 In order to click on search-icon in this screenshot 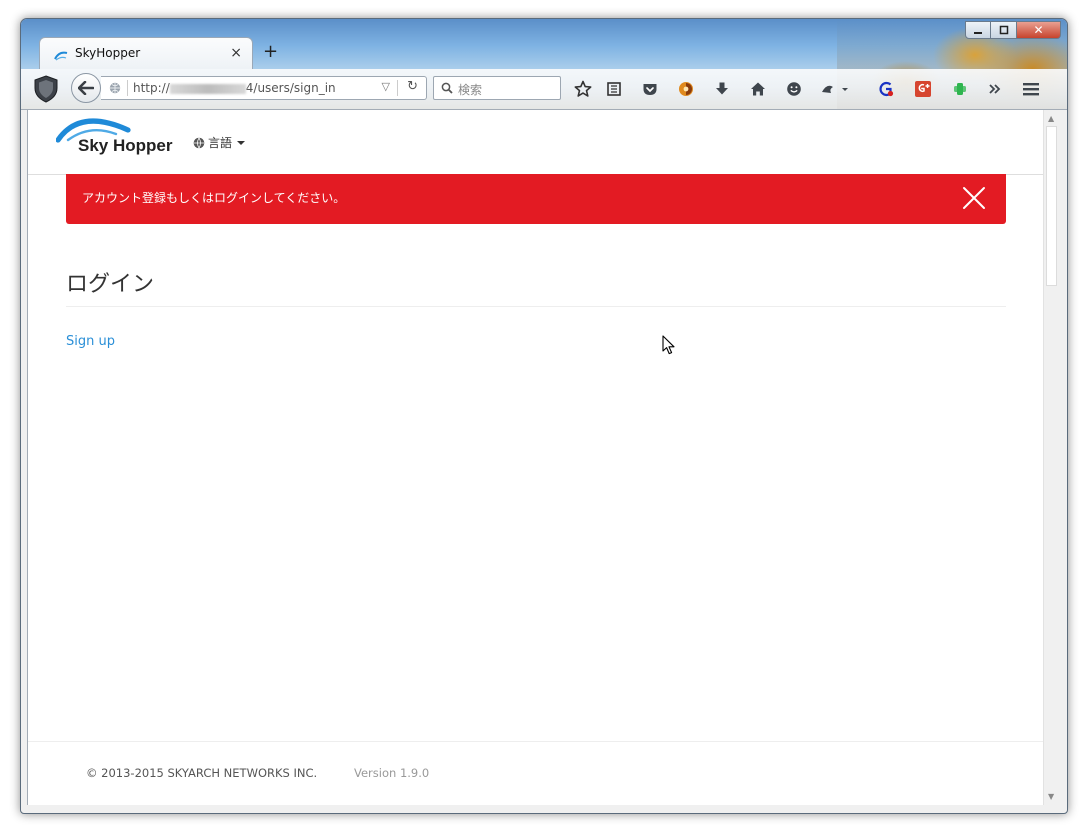, I will do `click(447, 88)`.